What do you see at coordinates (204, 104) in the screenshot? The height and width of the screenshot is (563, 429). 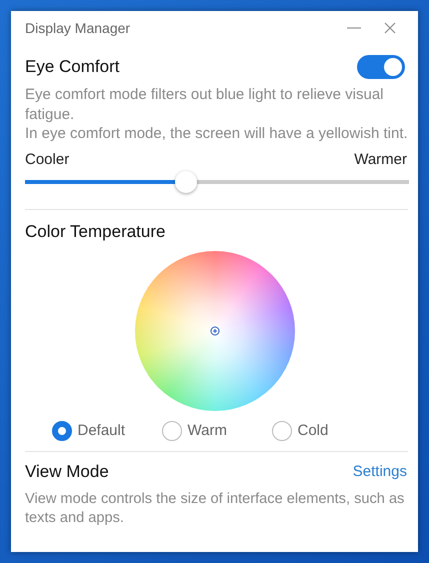 I see `description-text: Eye comfort mode filters out blue light to relieve visual fatigue.` at bounding box center [204, 104].